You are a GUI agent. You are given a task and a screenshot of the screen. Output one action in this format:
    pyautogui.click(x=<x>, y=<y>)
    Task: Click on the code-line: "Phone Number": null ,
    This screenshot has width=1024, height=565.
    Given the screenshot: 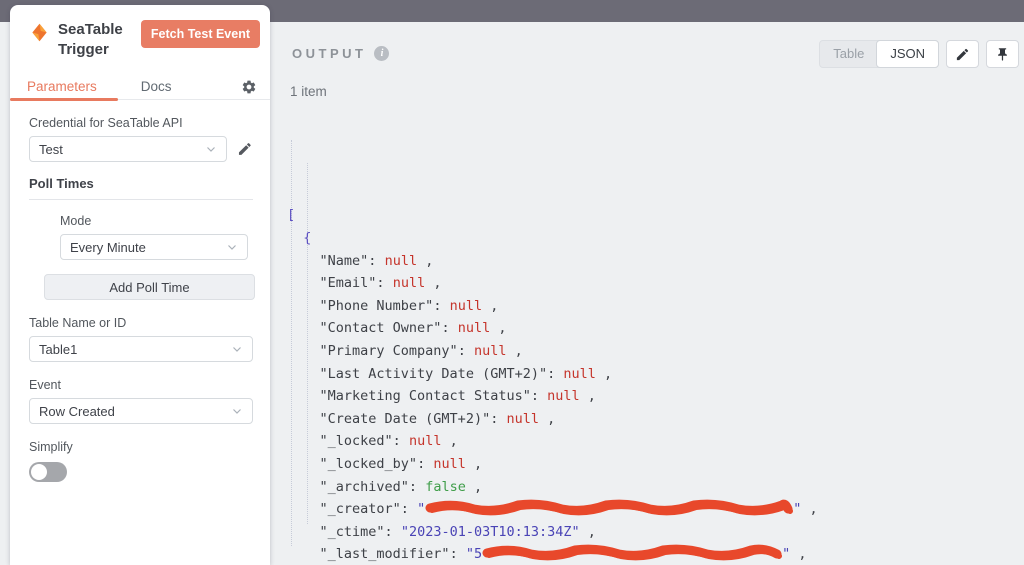 What is the action you would take?
    pyautogui.click(x=409, y=305)
    